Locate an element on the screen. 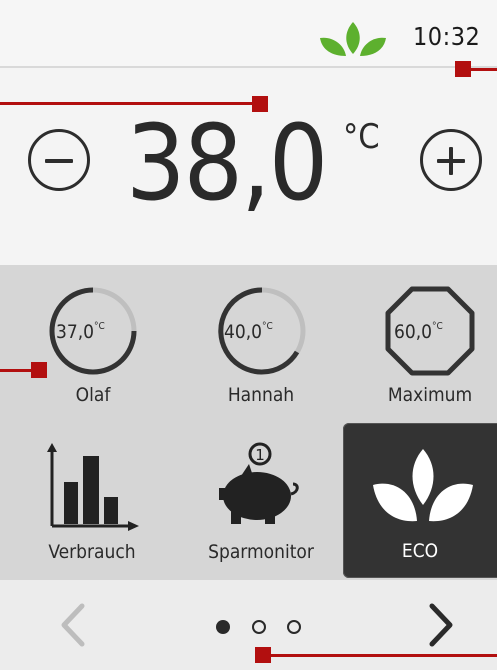  page-indicator-active is located at coordinates (223, 627).